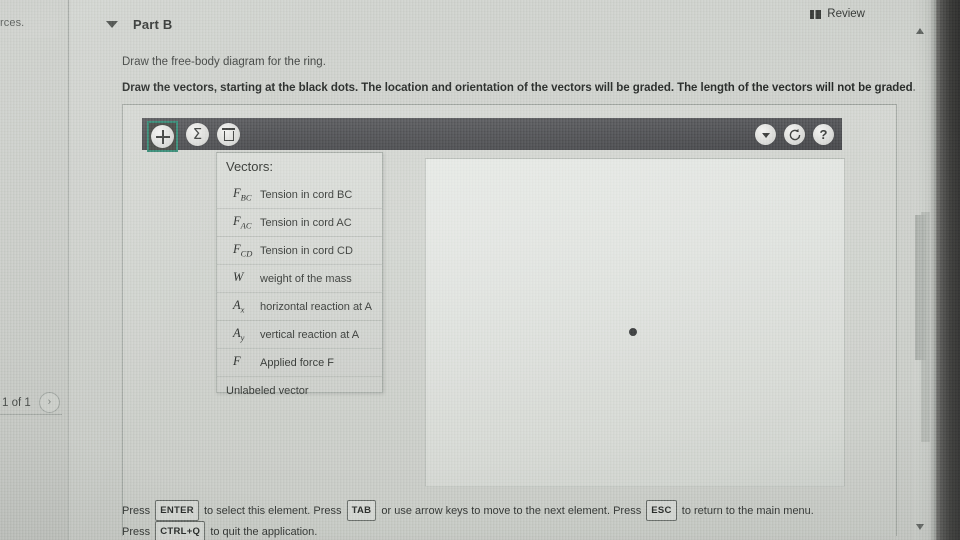 This screenshot has width=960, height=540. I want to click on hint-seg-5: to quit the application., so click(264, 532).